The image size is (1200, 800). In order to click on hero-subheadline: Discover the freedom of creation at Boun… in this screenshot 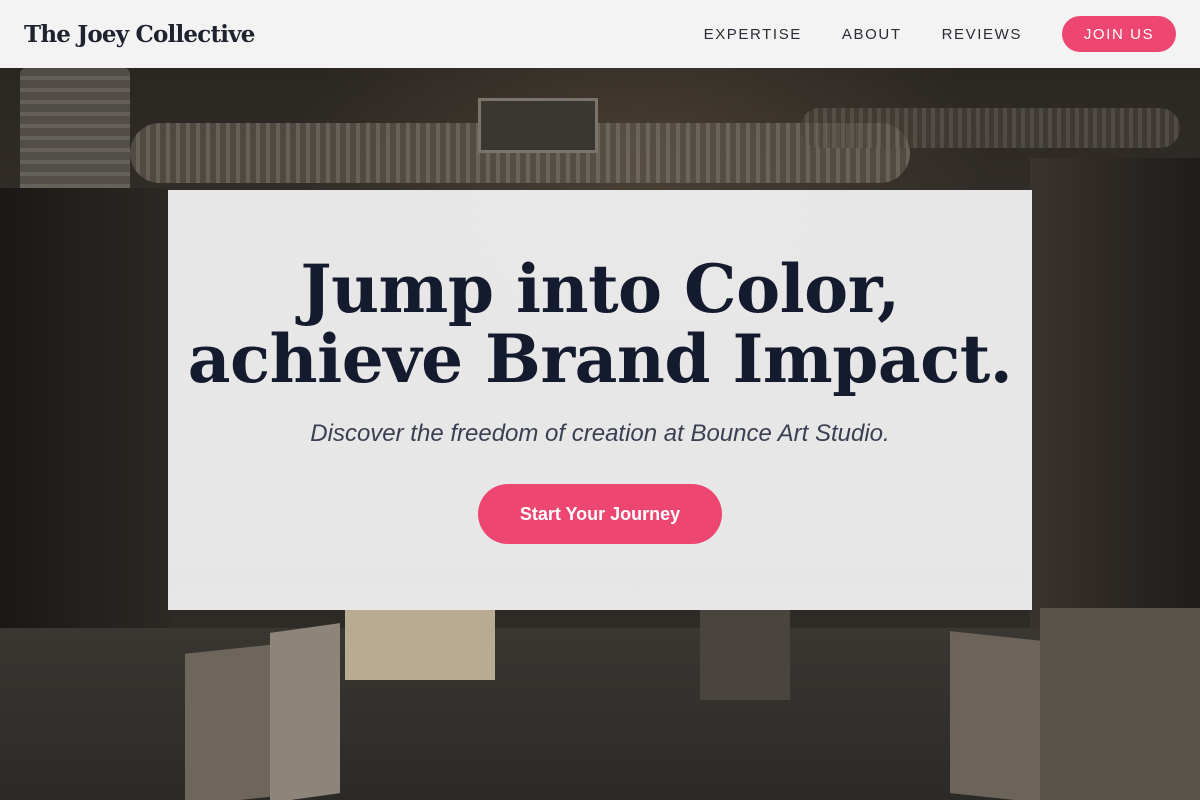, I will do `click(600, 433)`.